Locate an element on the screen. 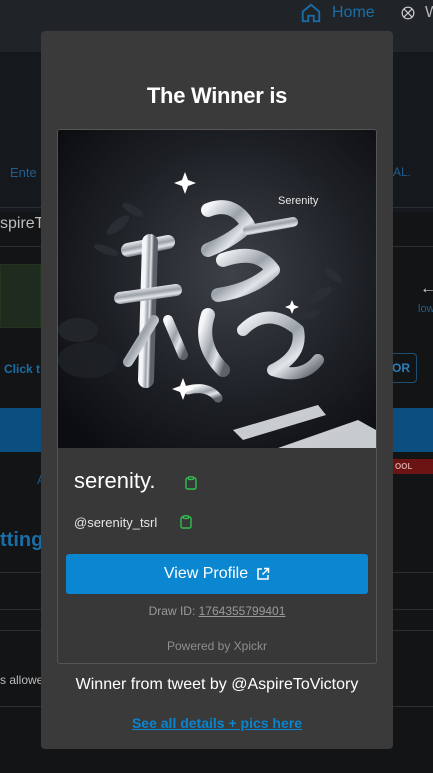 Image resolution: width=433 pixels, height=773 pixels. draw-id-label: Draw ID: is located at coordinates (172, 611).